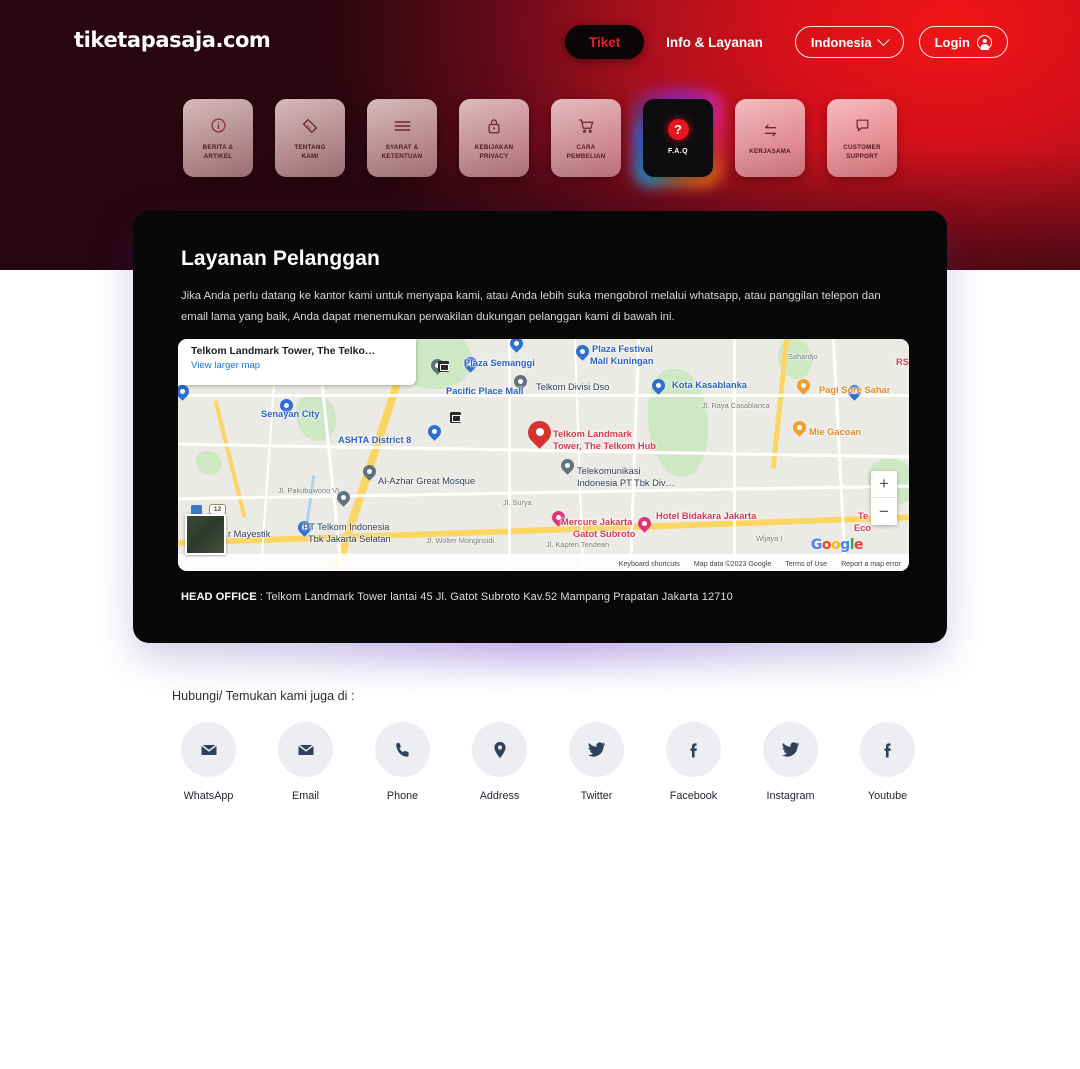 The width and height of the screenshot is (1080, 1069). What do you see at coordinates (609, 471) in the screenshot?
I see `map-label: Telekomunikasi` at bounding box center [609, 471].